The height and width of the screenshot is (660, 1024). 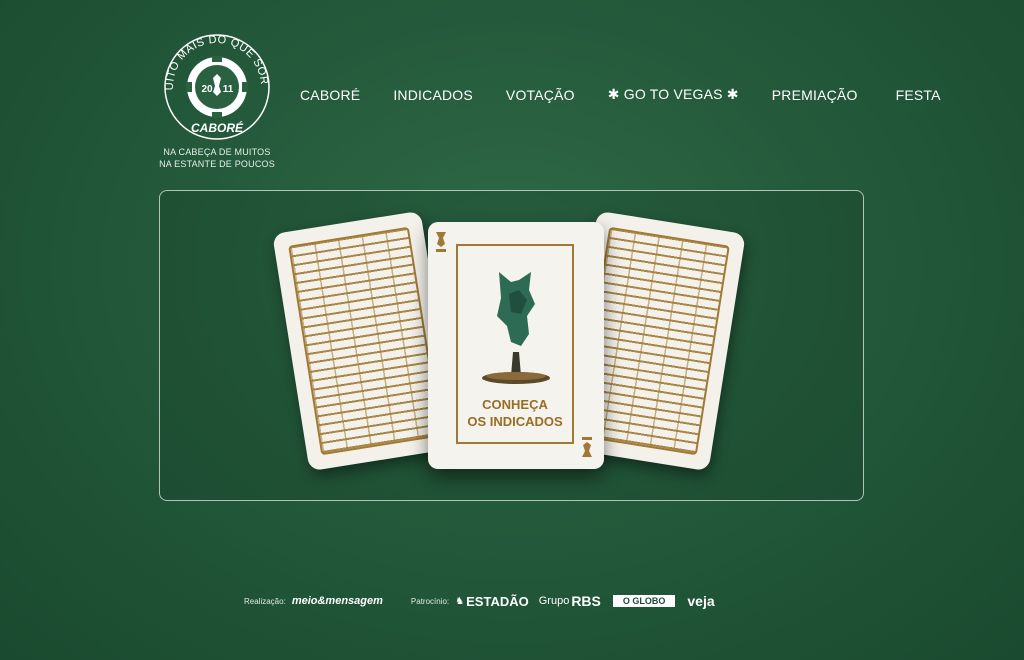 What do you see at coordinates (217, 164) in the screenshot?
I see `tagline-line2: NA ESTANTE DE POUCOS` at bounding box center [217, 164].